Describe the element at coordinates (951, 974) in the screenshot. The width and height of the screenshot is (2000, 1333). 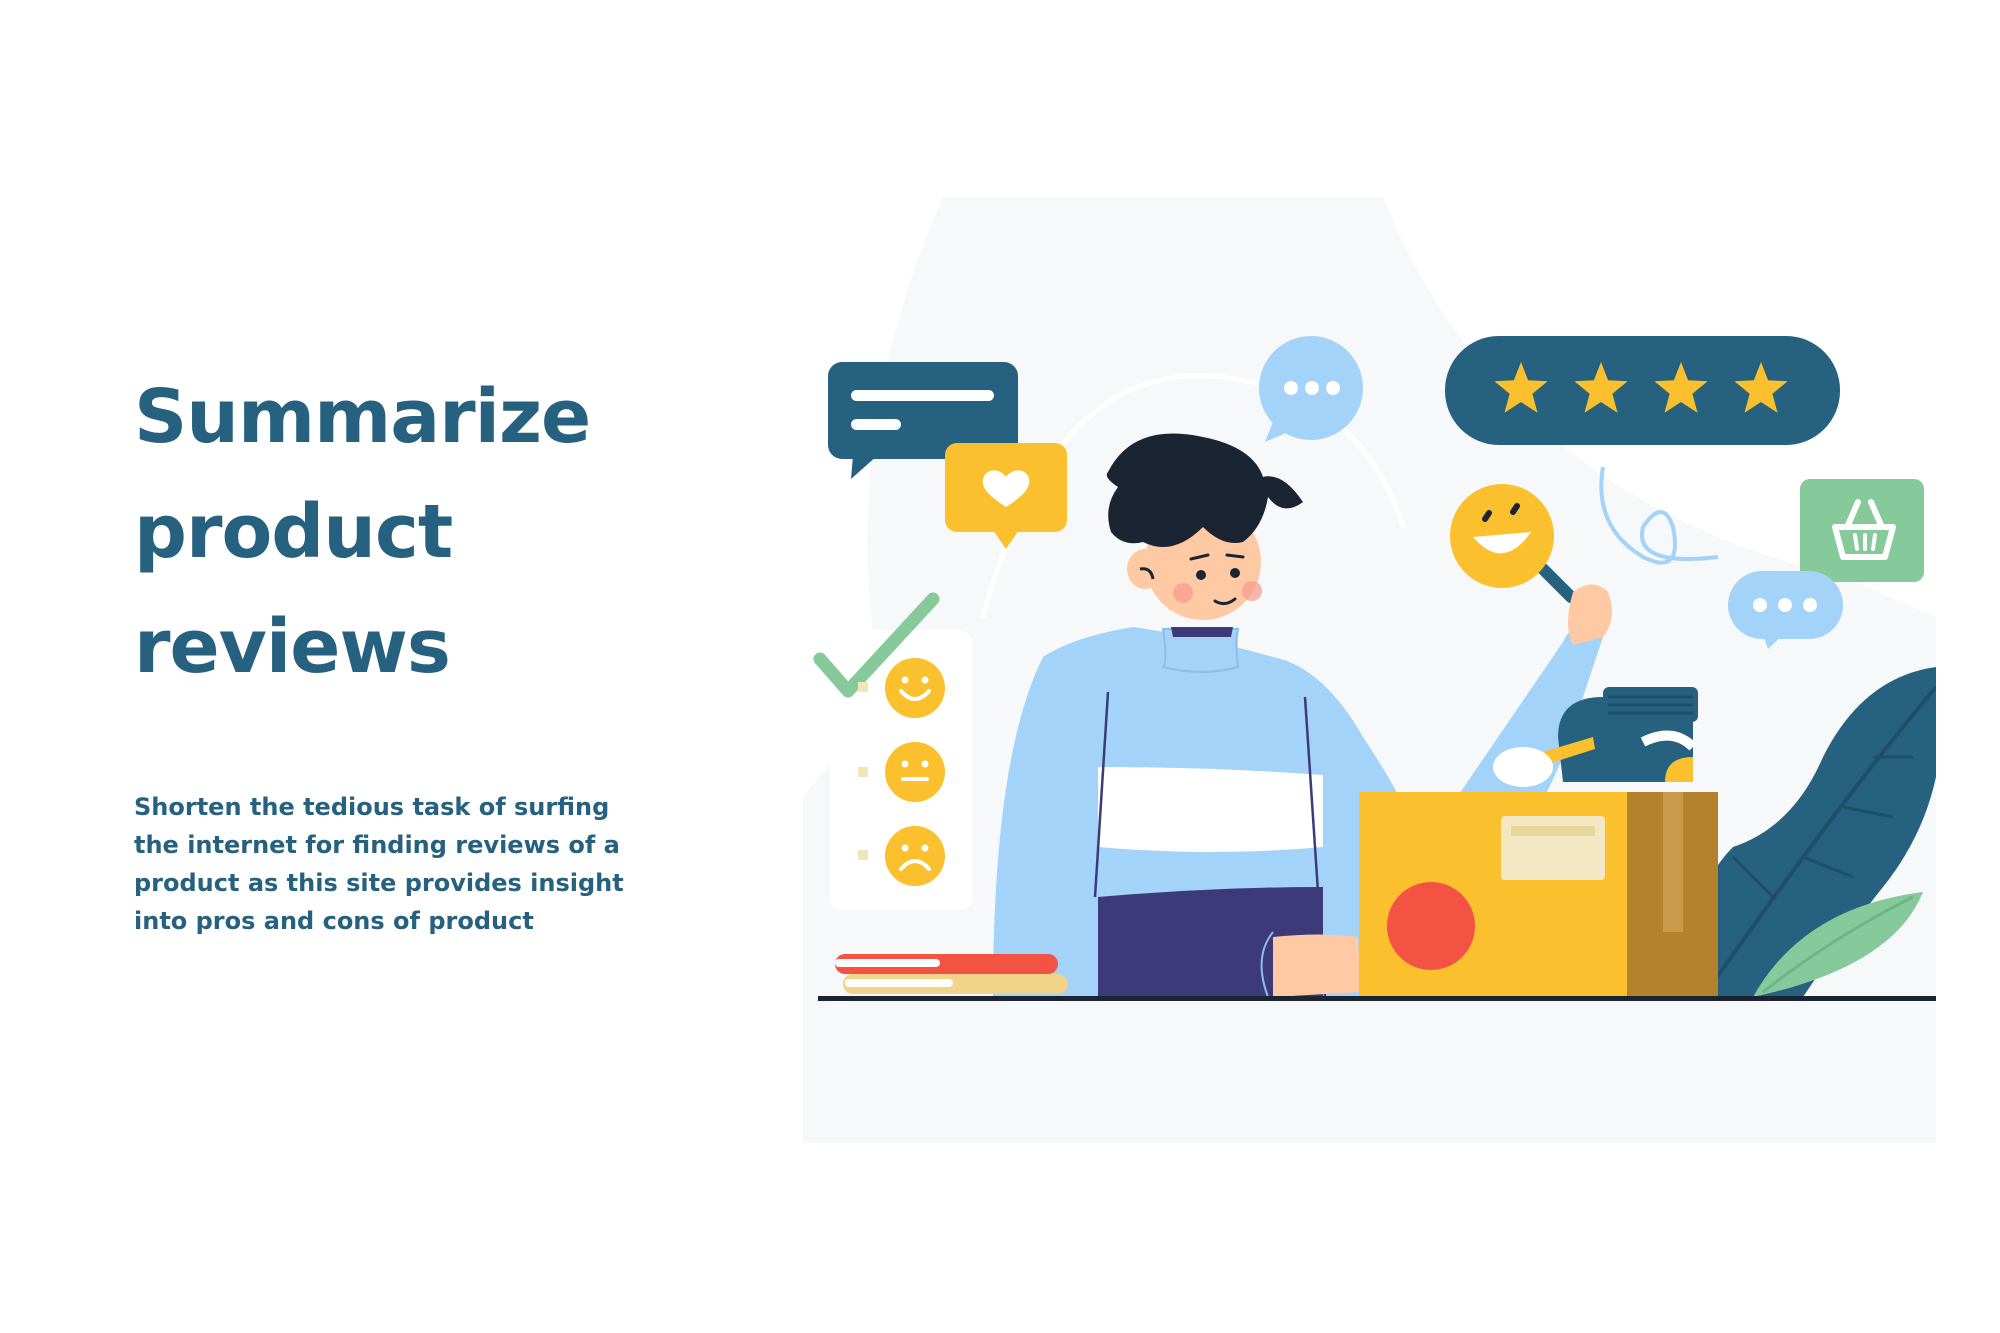
I see `book-stack` at that location.